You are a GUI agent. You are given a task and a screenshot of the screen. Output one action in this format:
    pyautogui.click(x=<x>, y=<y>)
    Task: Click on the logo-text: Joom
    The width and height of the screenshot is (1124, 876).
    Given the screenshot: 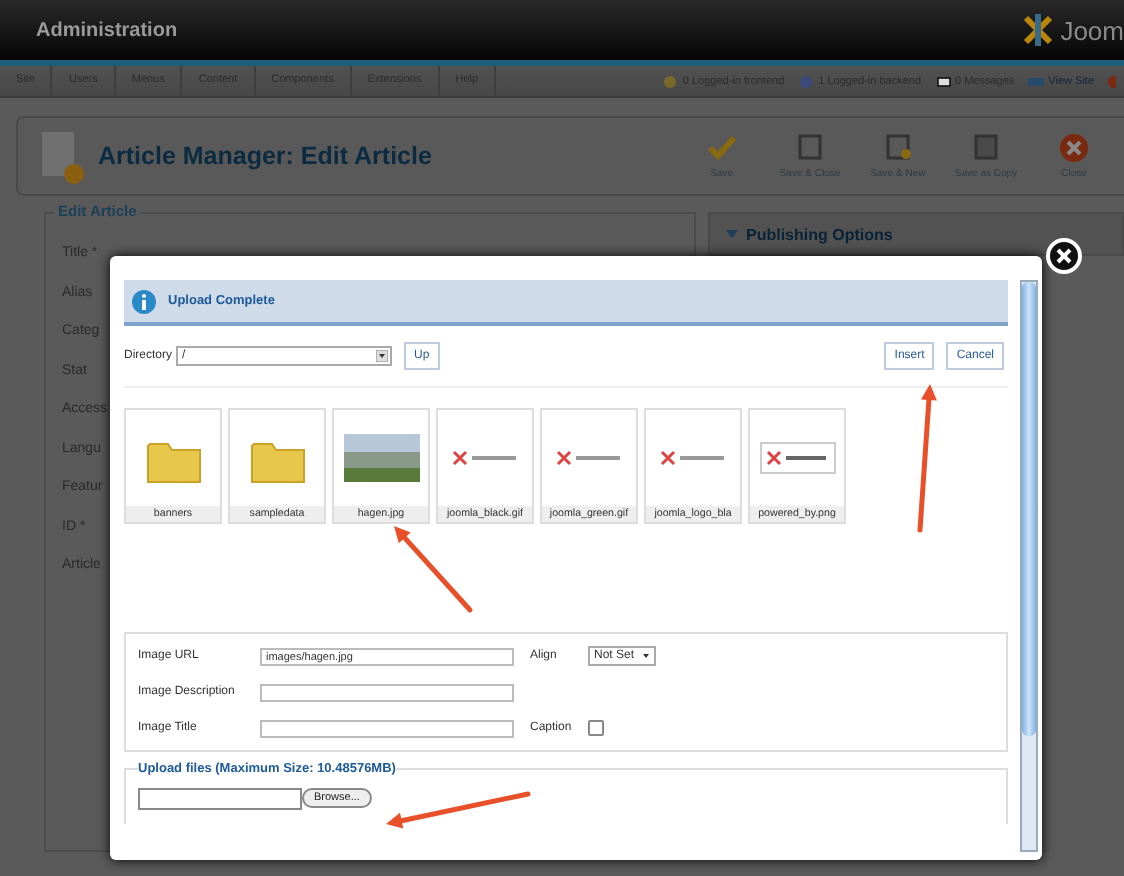 What is the action you would take?
    pyautogui.click(x=1092, y=30)
    